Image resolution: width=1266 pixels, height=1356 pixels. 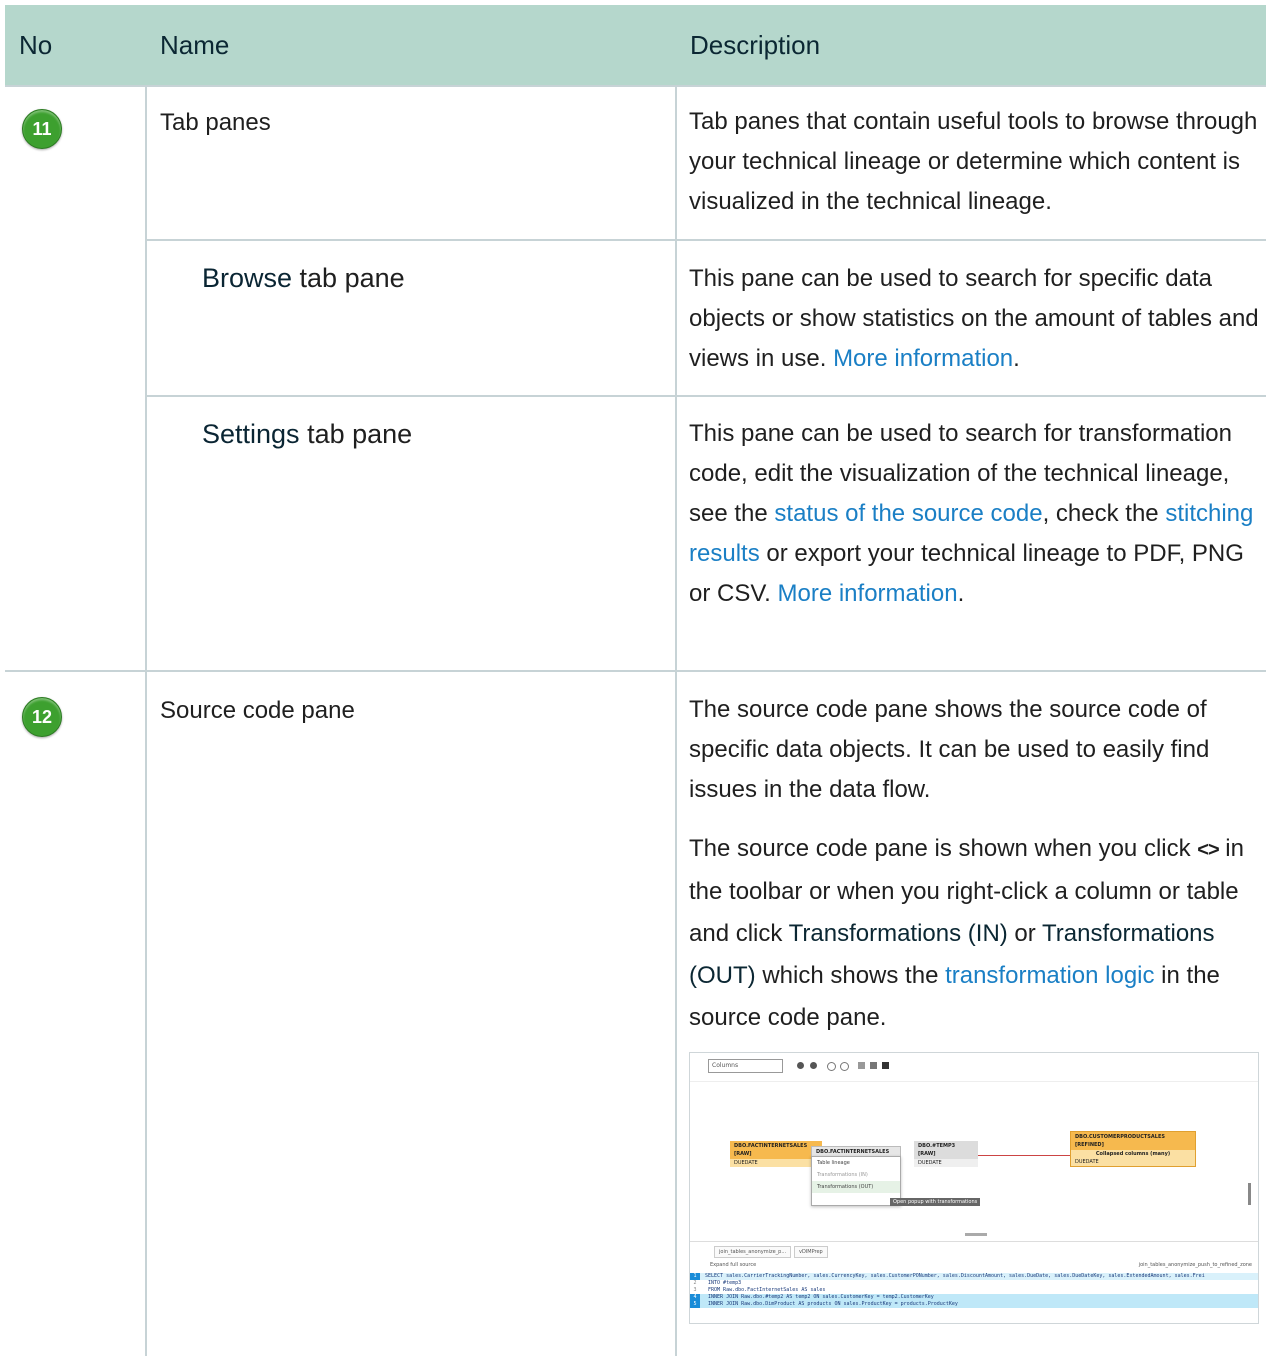 I want to click on zoom-out-icon, so click(x=813, y=1065).